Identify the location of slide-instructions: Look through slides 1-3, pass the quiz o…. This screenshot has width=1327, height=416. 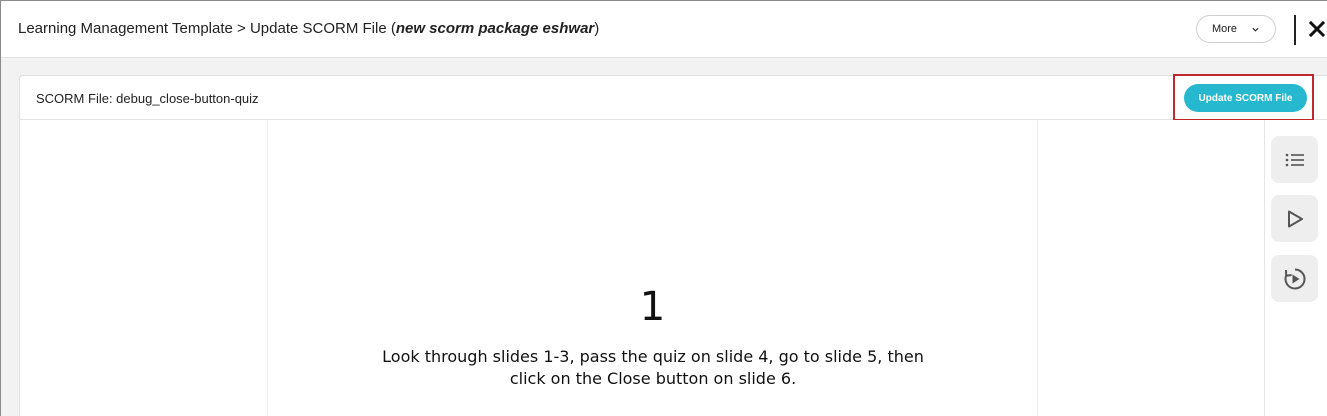
(653, 367).